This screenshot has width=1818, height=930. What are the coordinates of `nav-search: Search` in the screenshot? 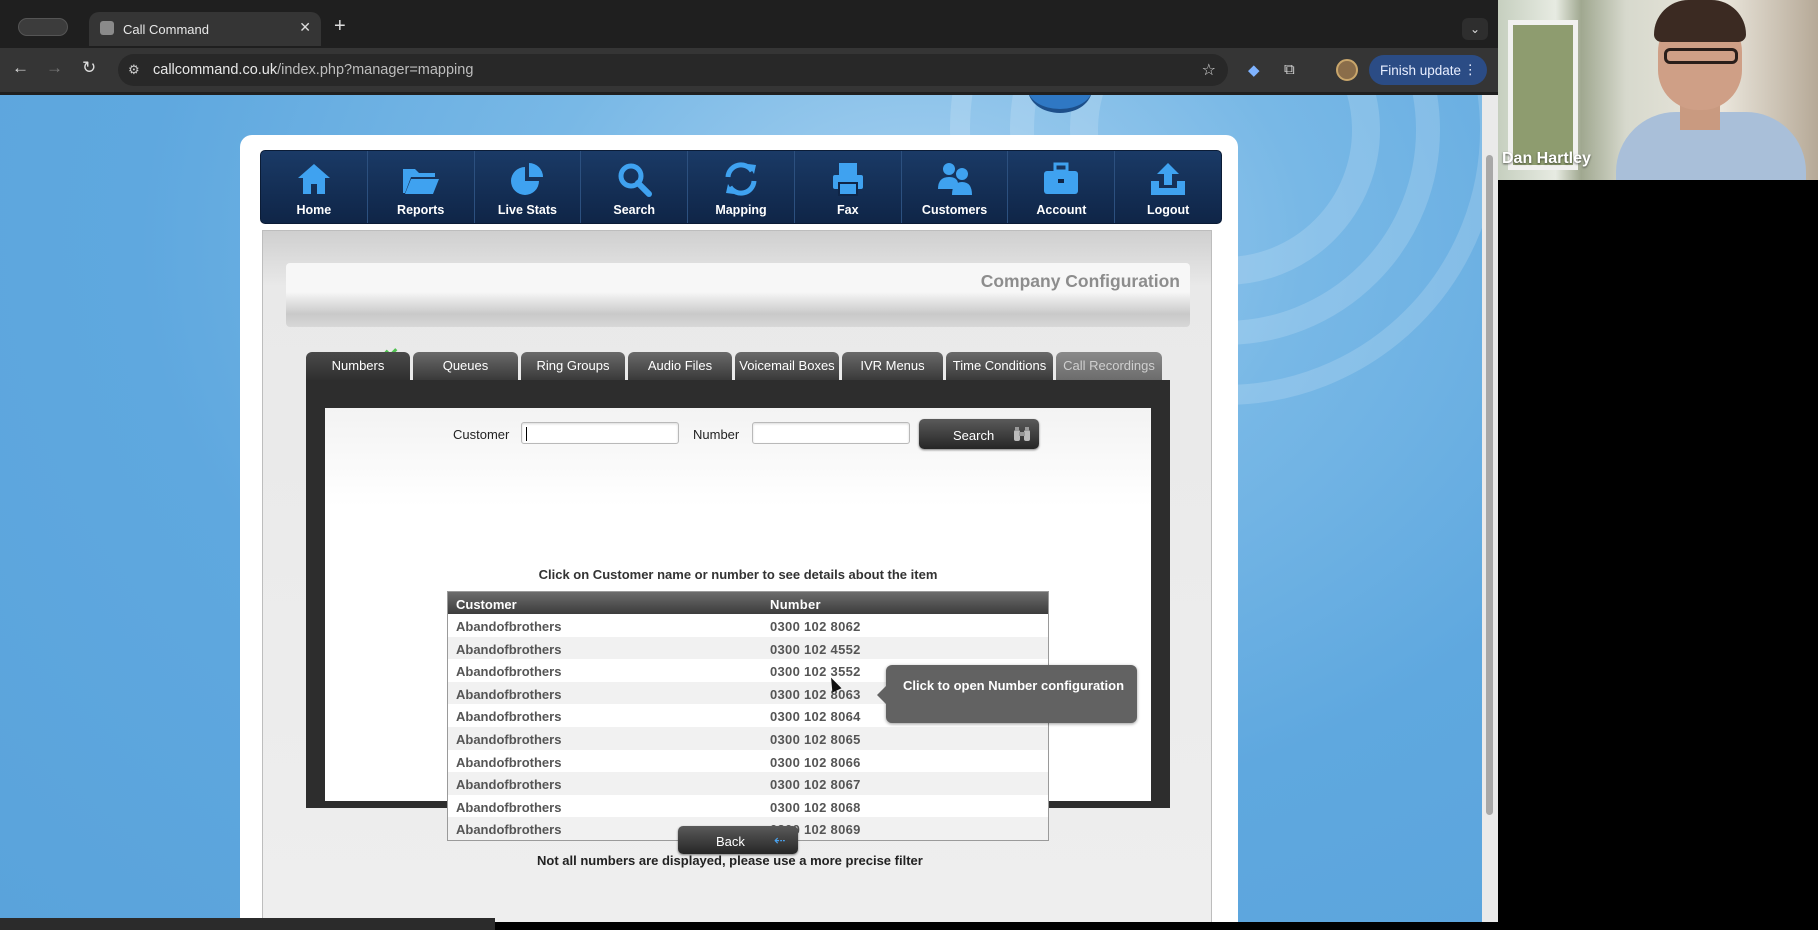 It's located at (635, 187).